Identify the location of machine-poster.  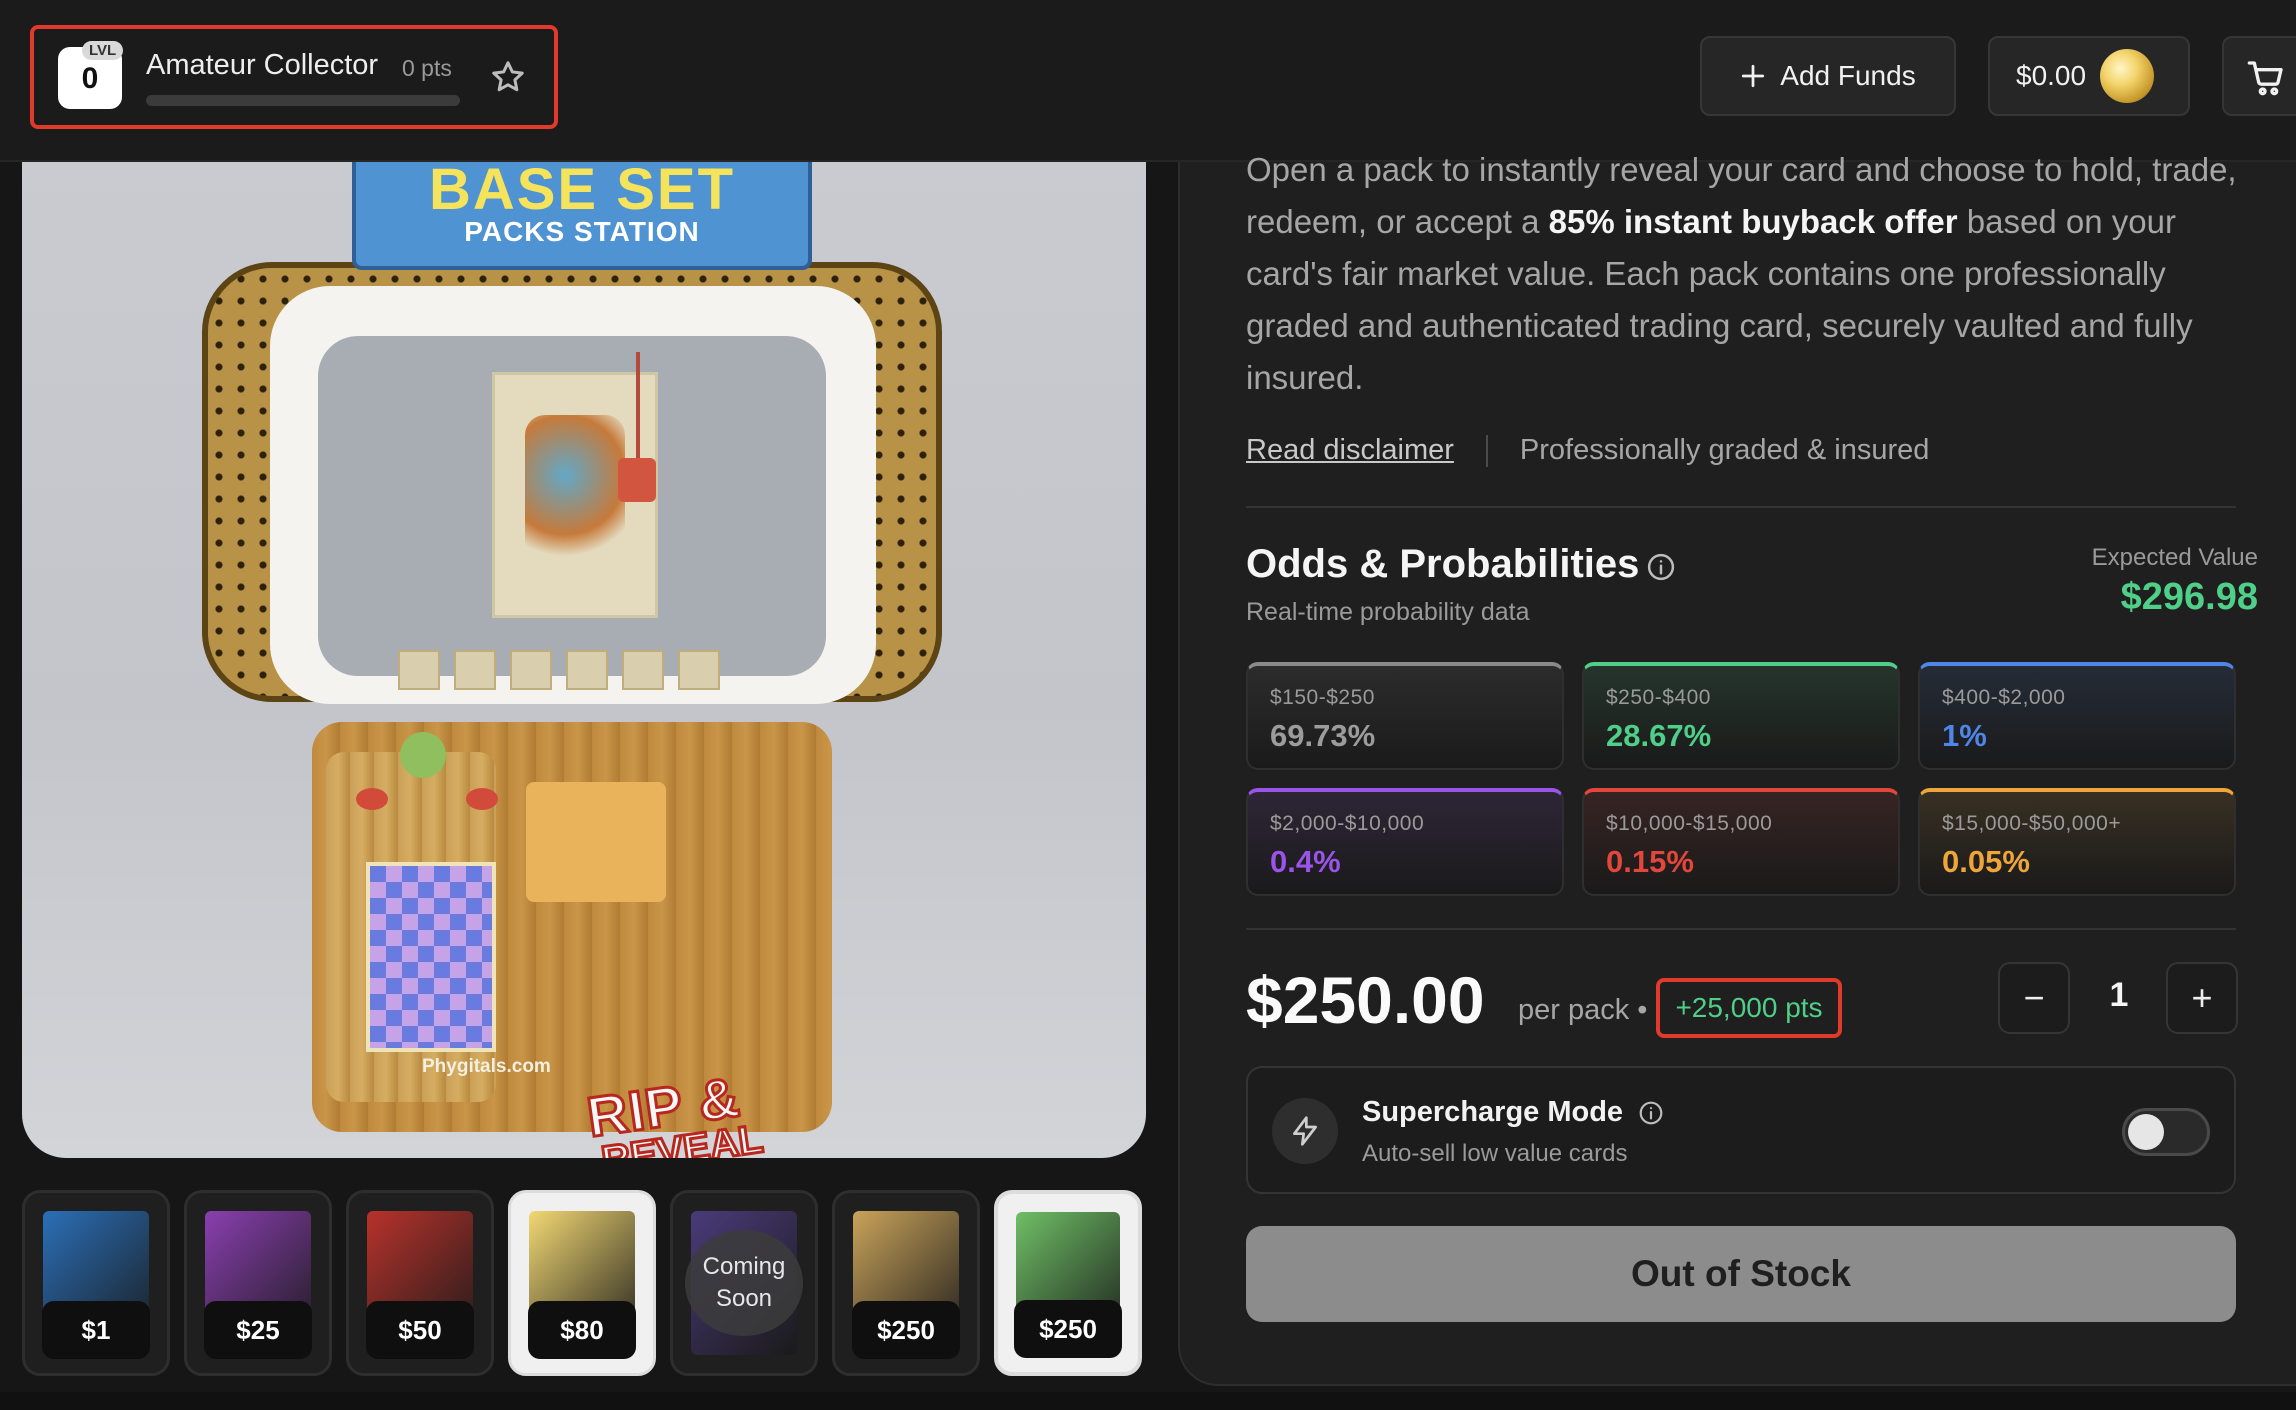
(431, 957).